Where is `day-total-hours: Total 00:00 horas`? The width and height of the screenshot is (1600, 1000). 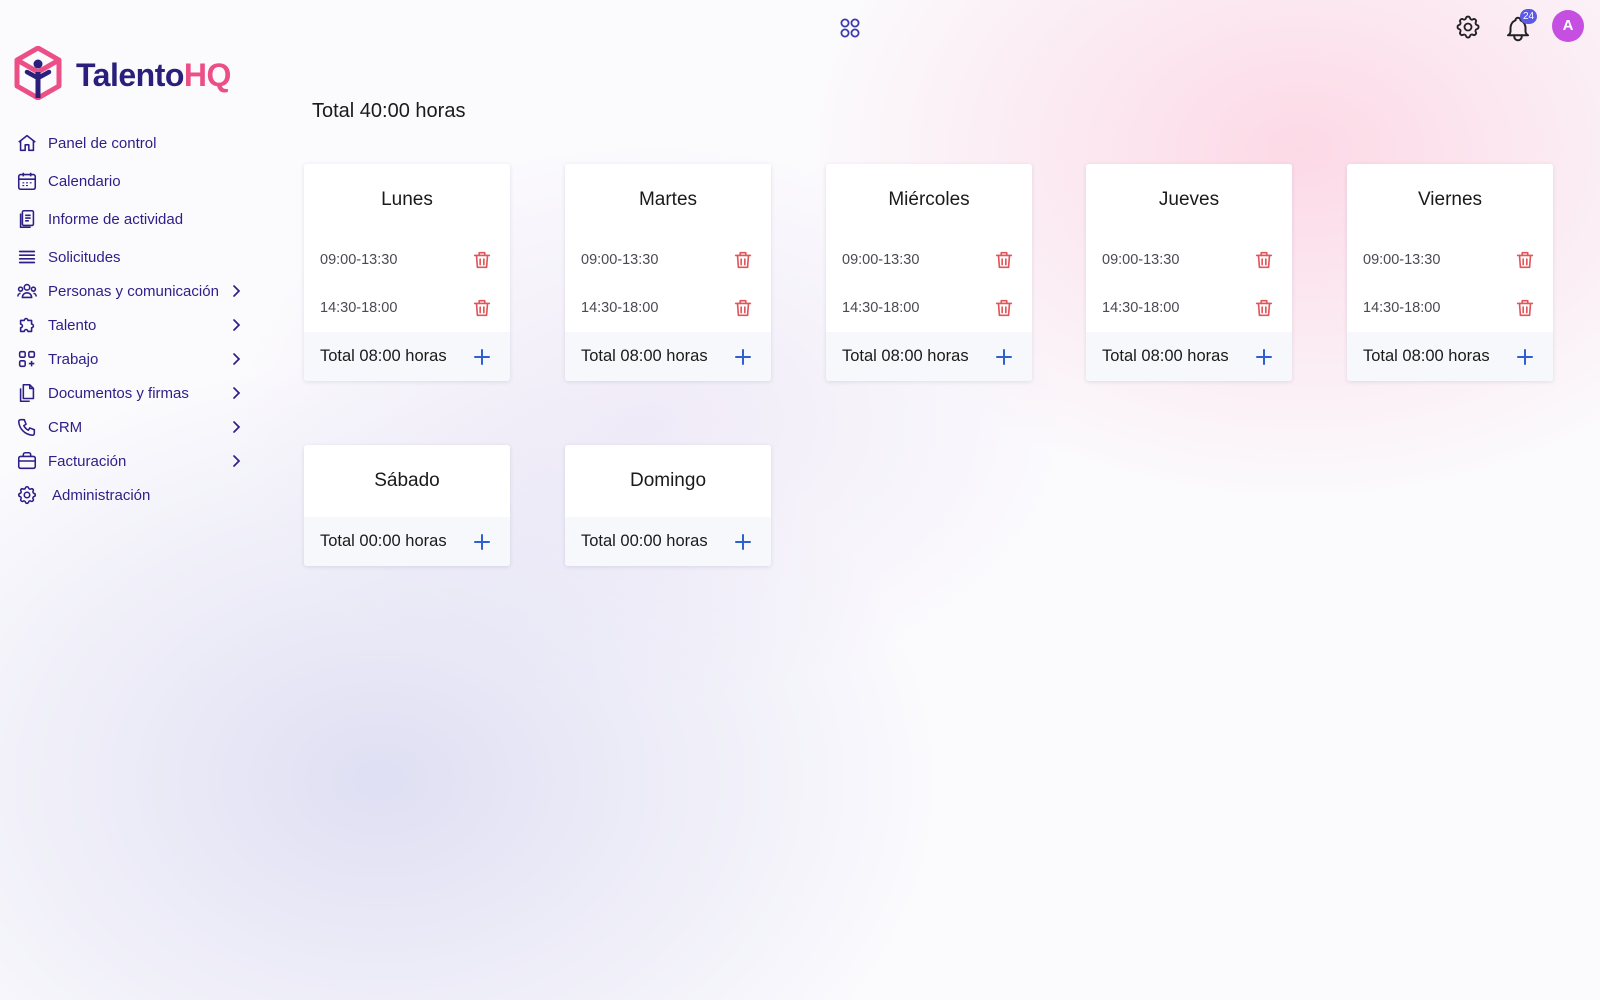 day-total-hours: Total 00:00 horas is located at coordinates (644, 541).